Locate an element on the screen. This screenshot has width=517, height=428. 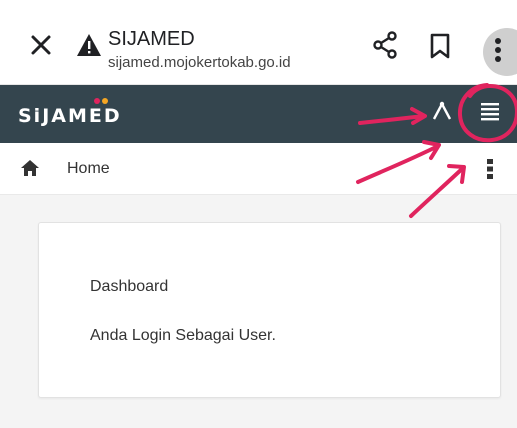
brand-dots-icon is located at coordinates (101, 101).